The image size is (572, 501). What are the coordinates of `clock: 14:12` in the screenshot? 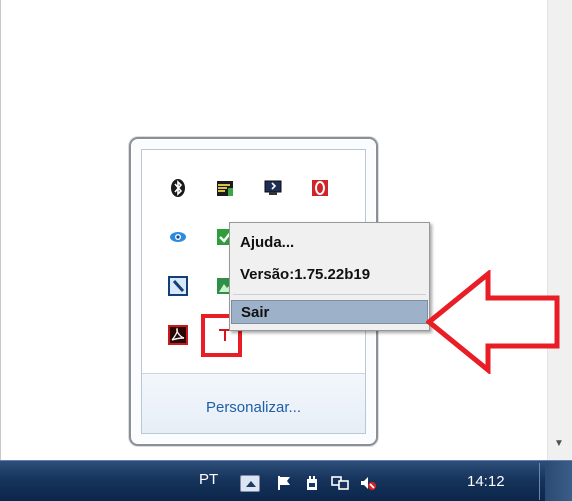 It's located at (486, 481).